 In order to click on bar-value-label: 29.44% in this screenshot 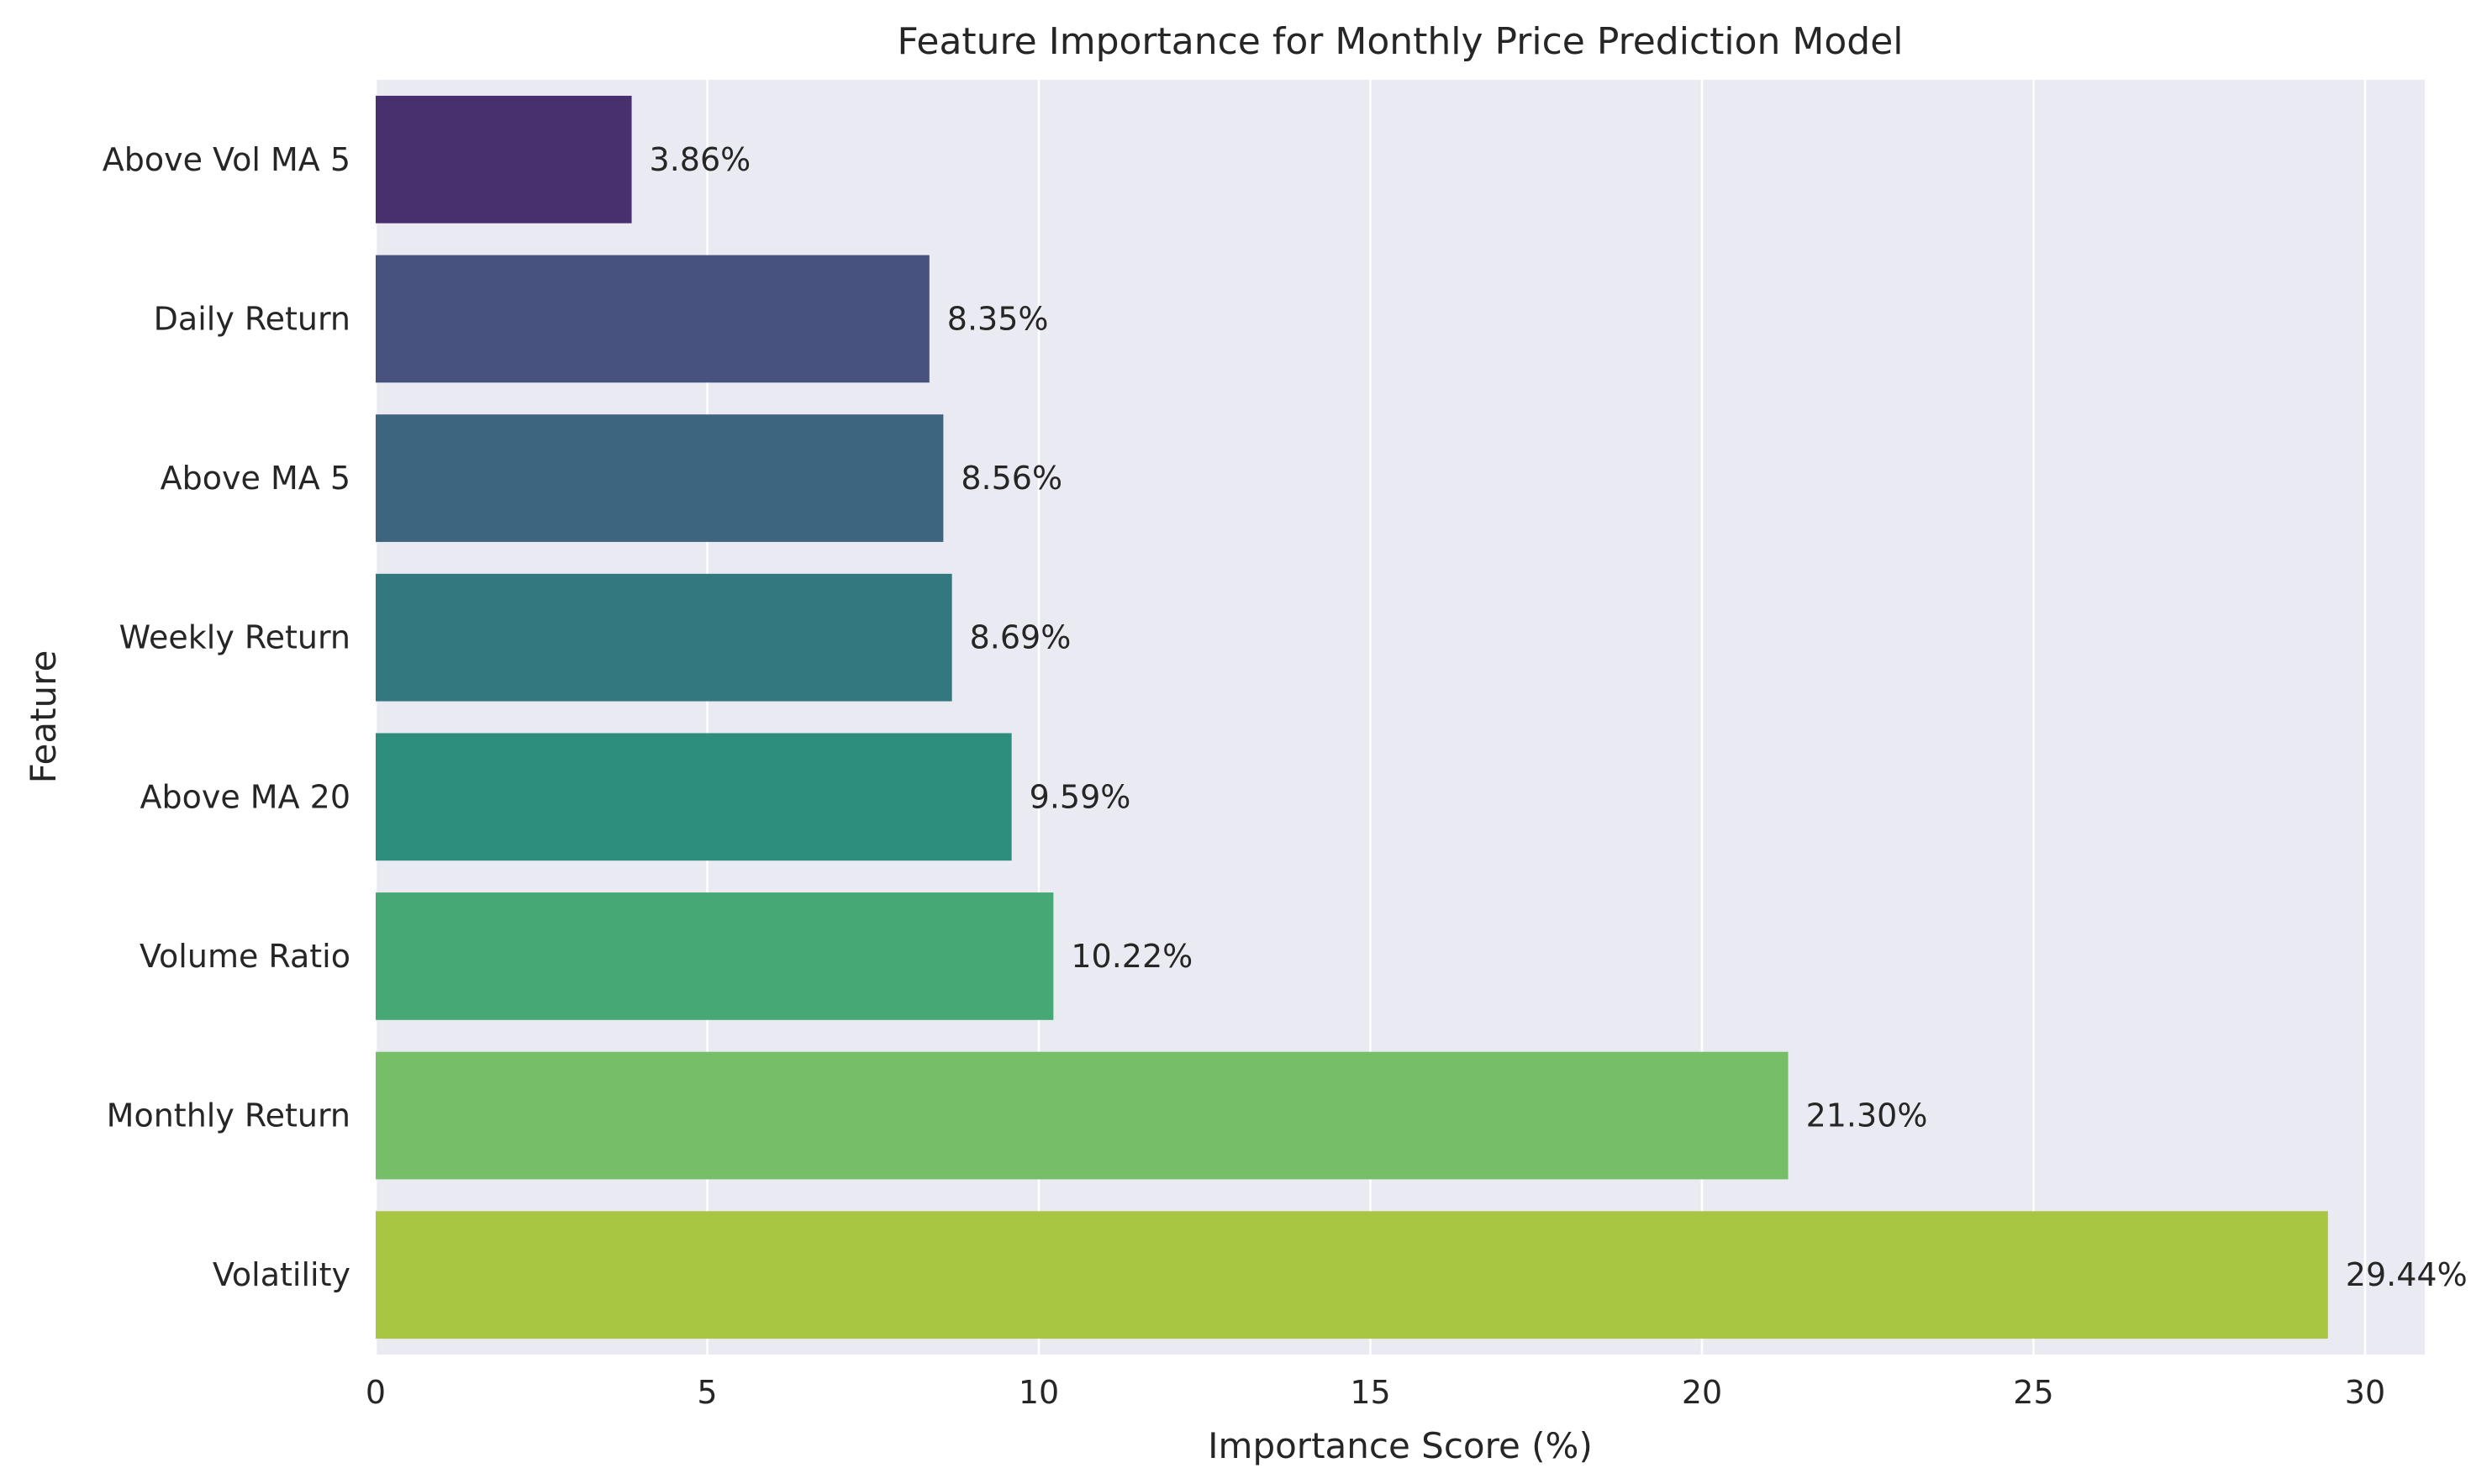, I will do `click(2407, 1274)`.